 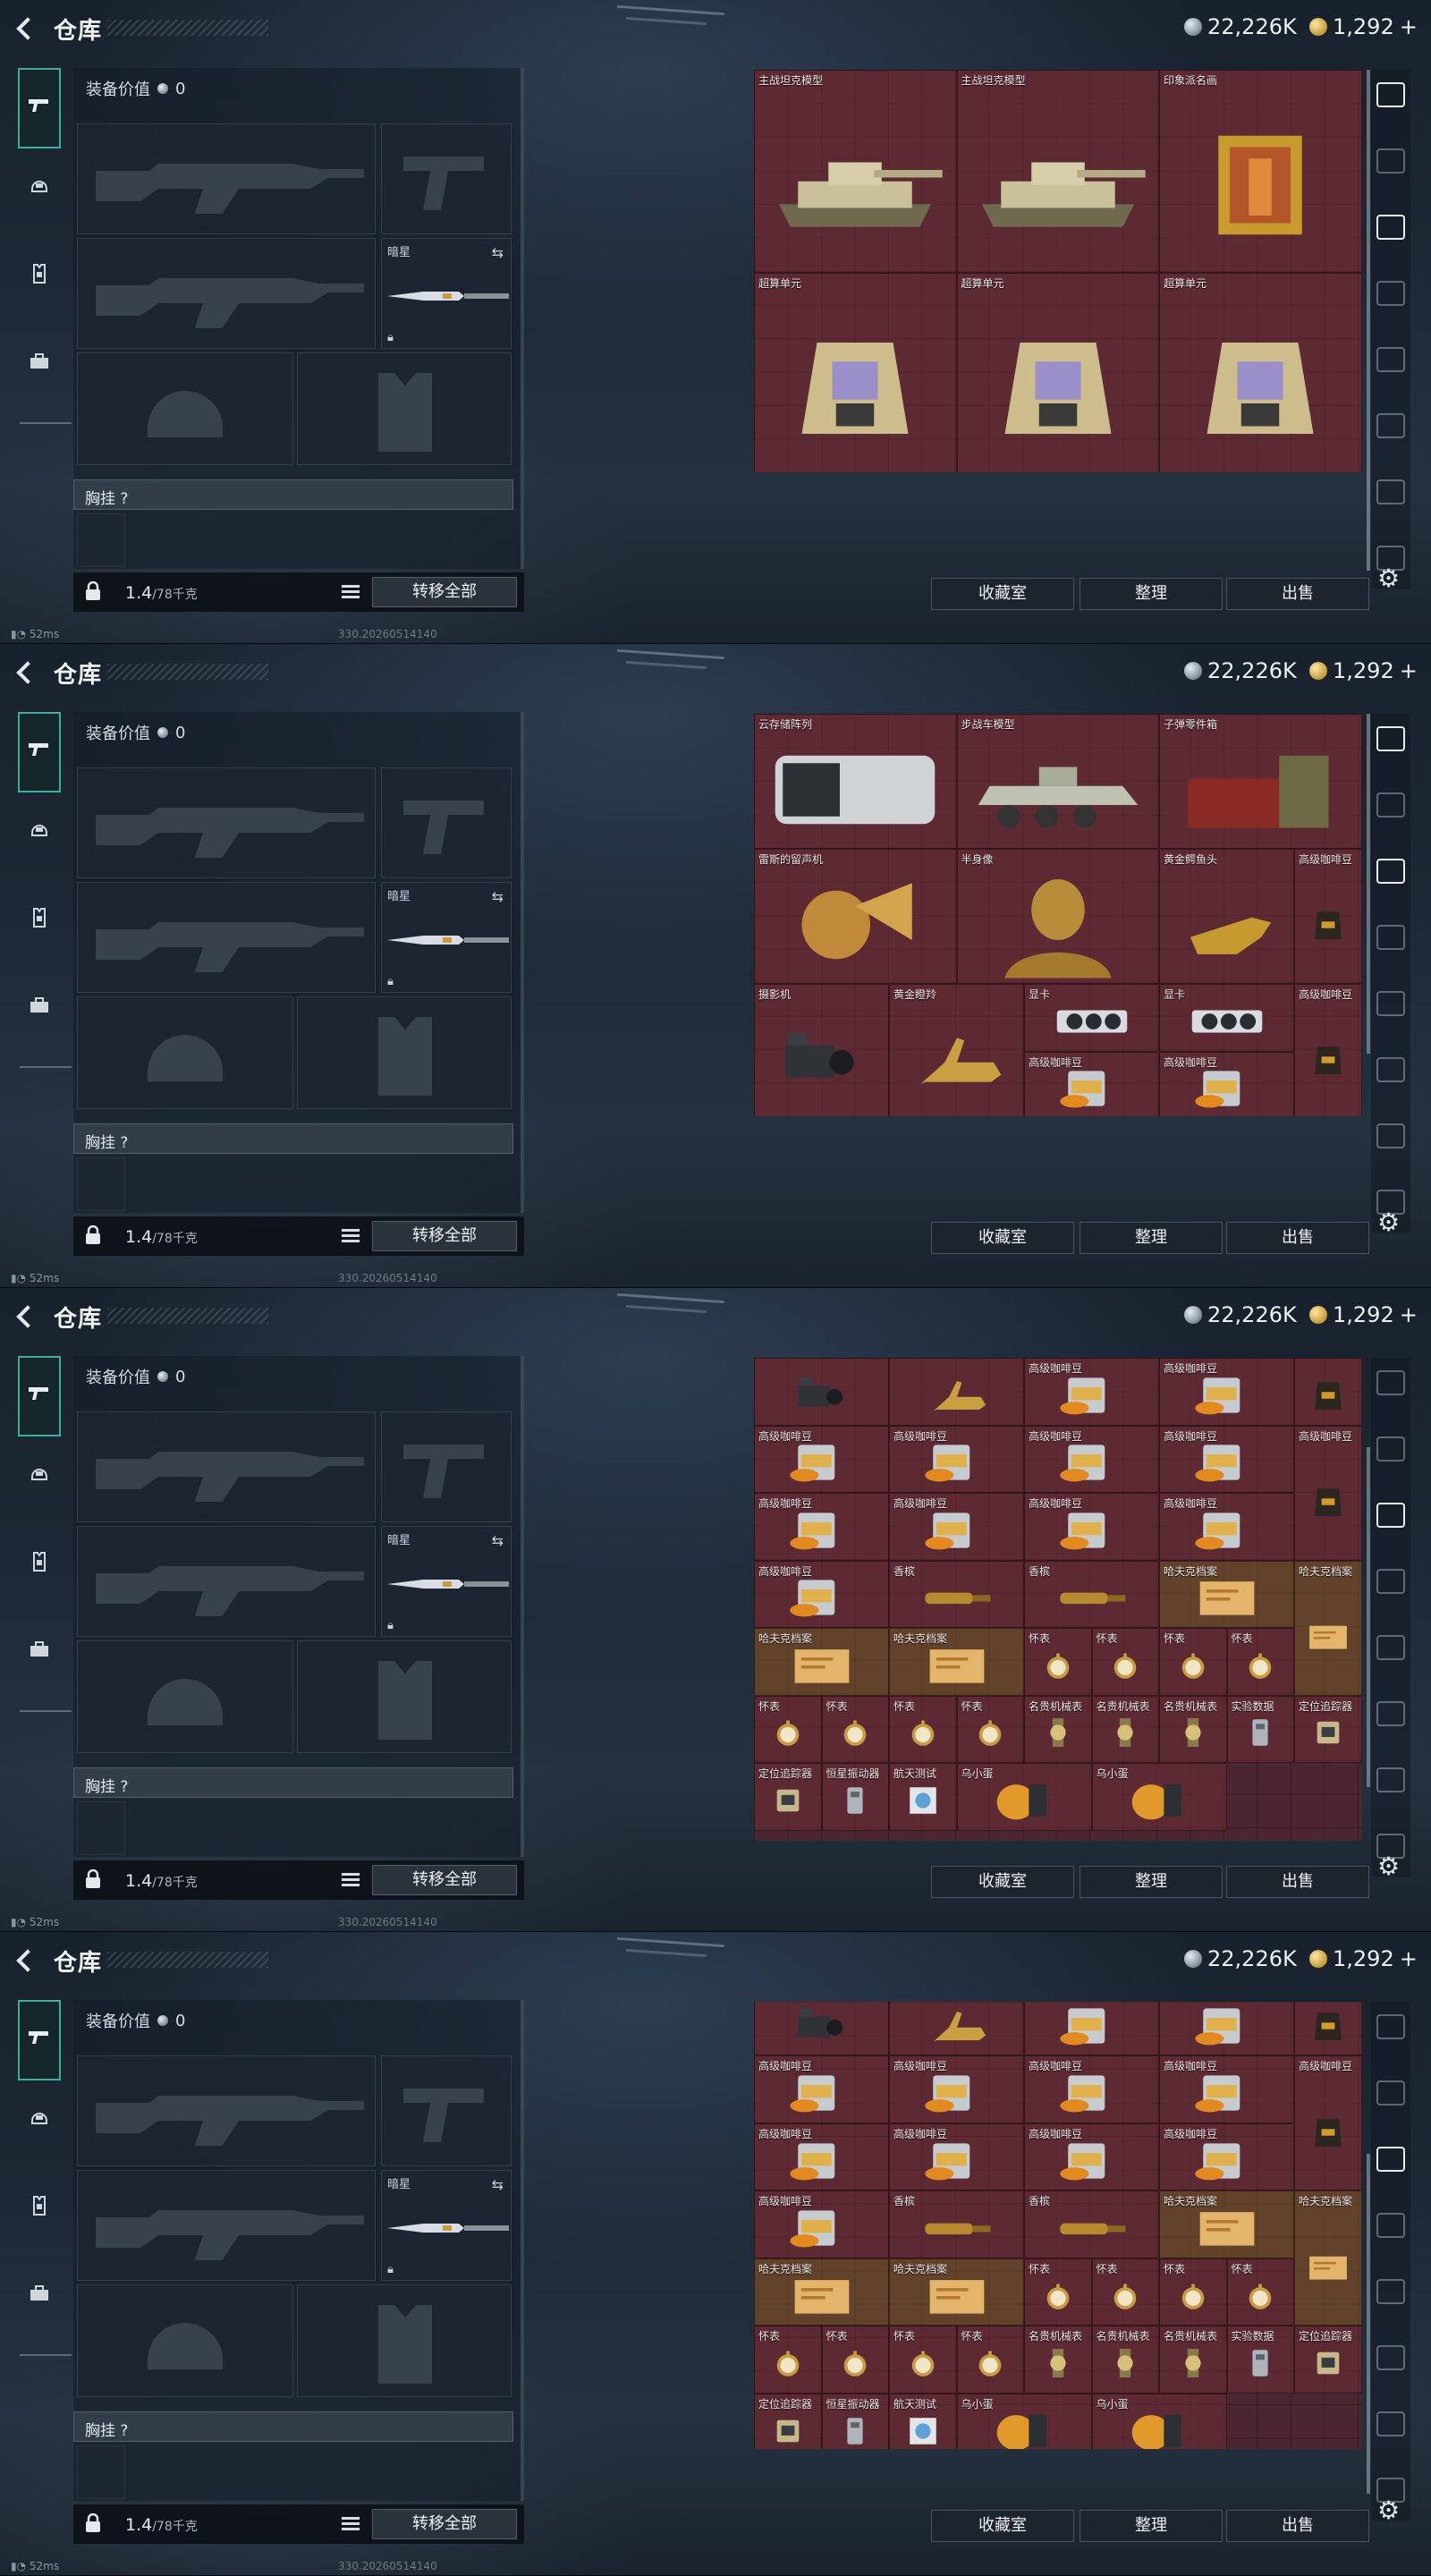 I want to click on sell-button: 出售, so click(x=1297, y=1238).